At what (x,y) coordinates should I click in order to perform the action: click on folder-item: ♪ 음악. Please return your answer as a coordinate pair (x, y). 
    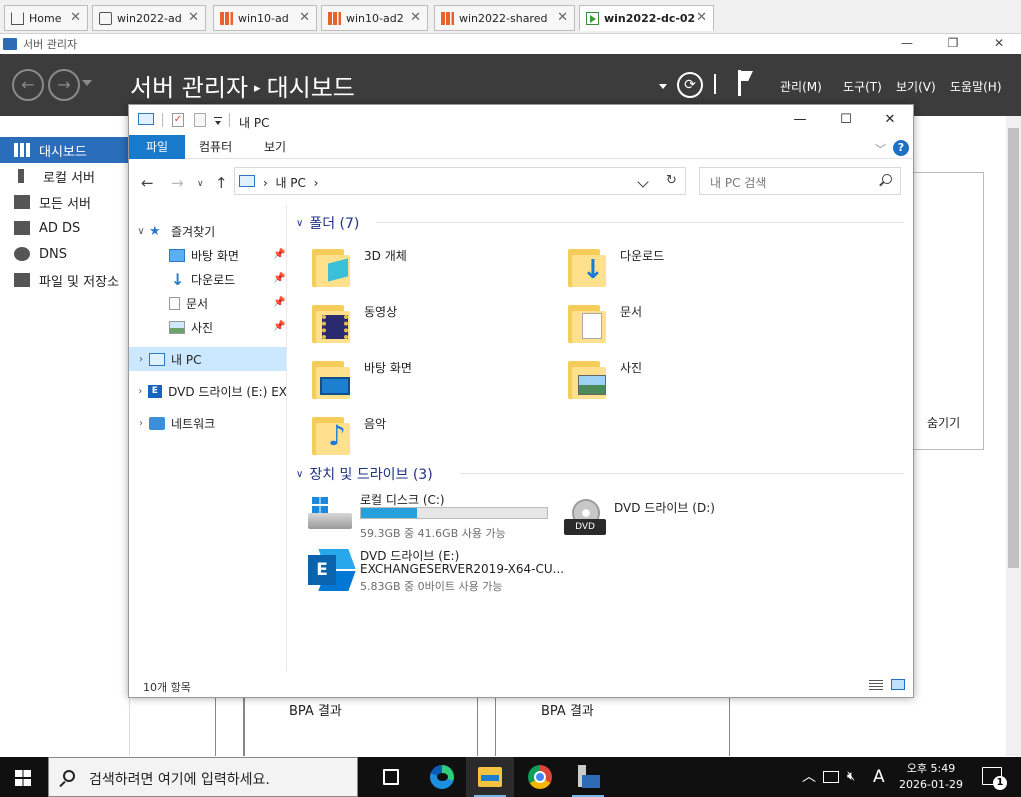
    Looking at the image, I should click on (432, 433).